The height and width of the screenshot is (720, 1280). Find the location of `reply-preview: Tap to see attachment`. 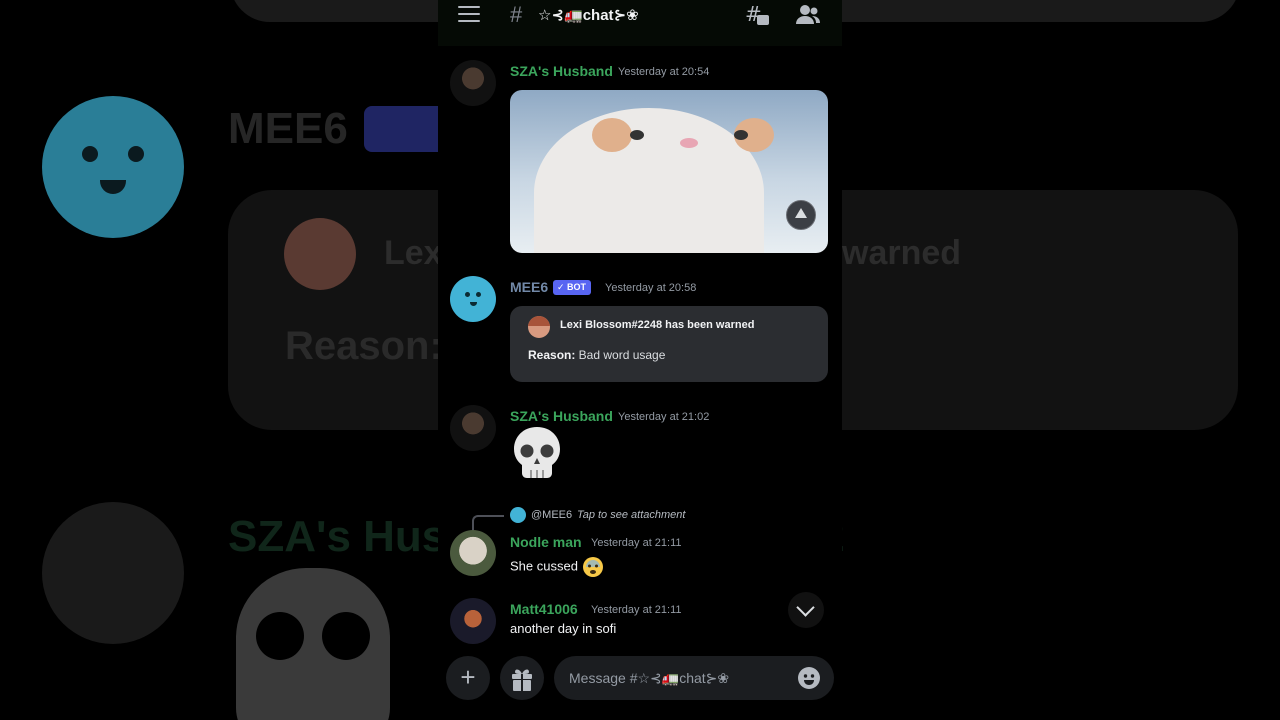

reply-preview: Tap to see attachment is located at coordinates (631, 515).